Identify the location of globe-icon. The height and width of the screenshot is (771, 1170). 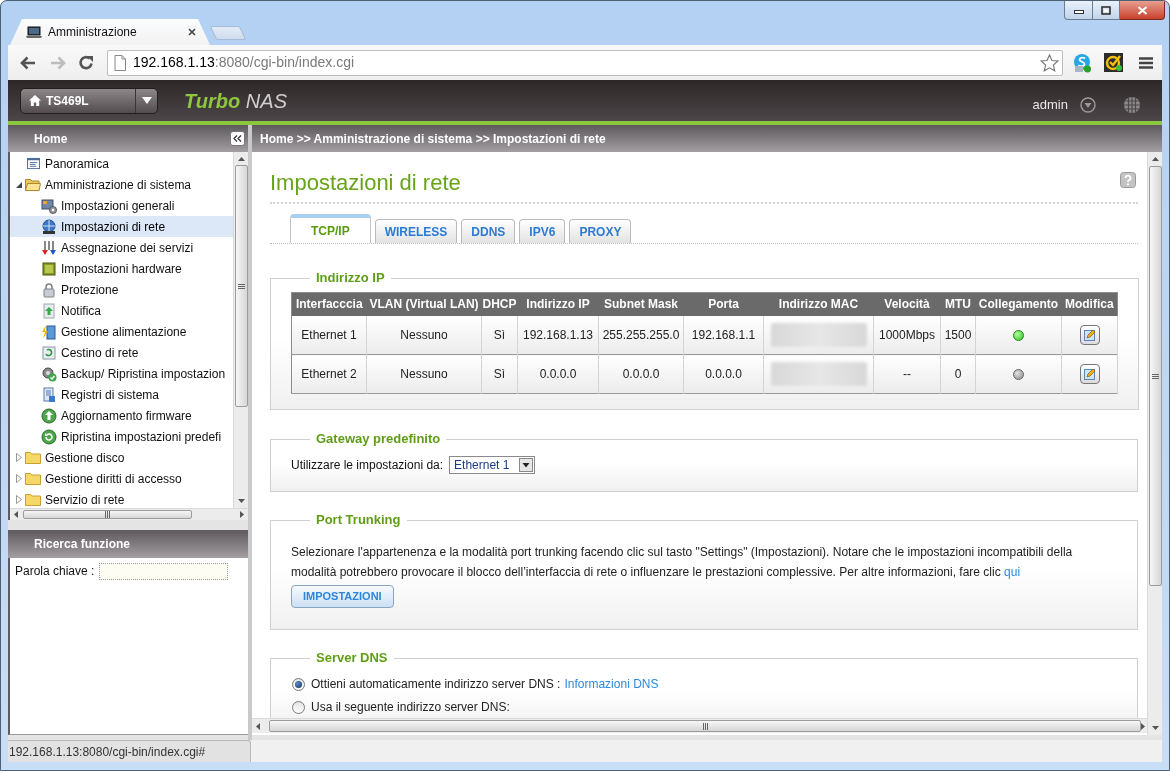
(1132, 104).